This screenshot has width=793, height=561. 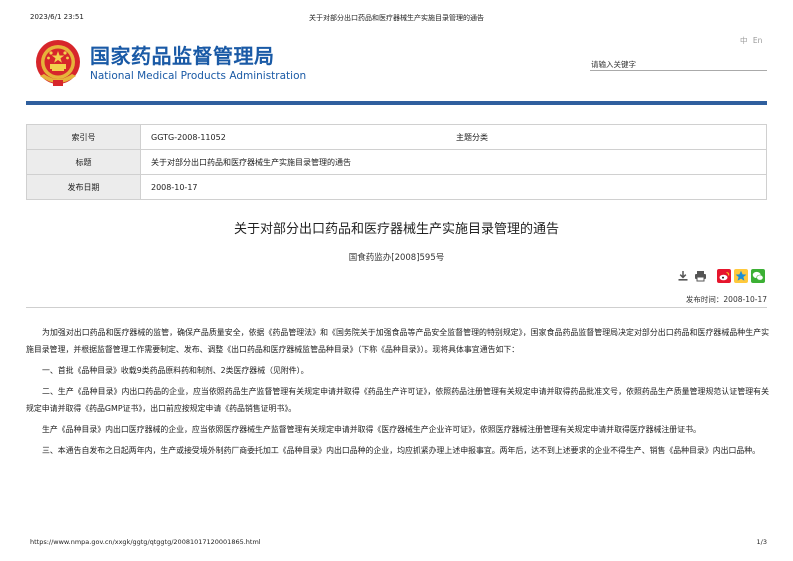 I want to click on document-number: 国食药监办[2008]595号, so click(x=396, y=258).